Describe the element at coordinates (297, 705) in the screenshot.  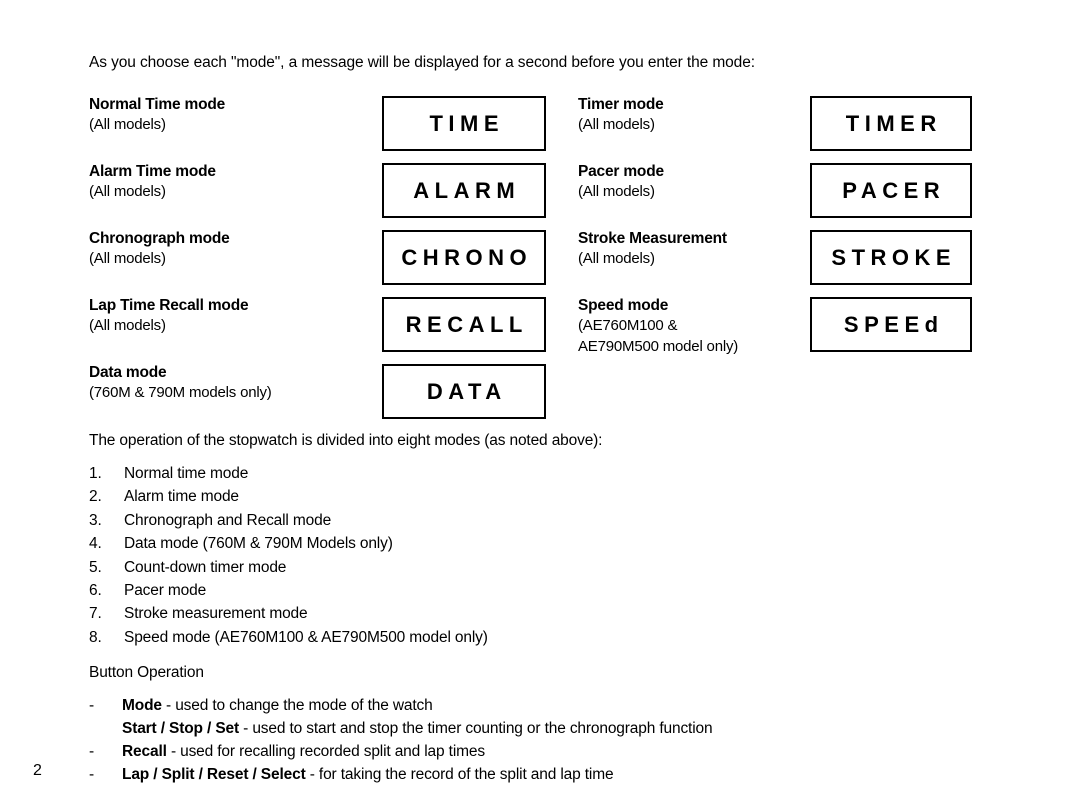
I see `button-description: - used to change the mode of the watch` at that location.